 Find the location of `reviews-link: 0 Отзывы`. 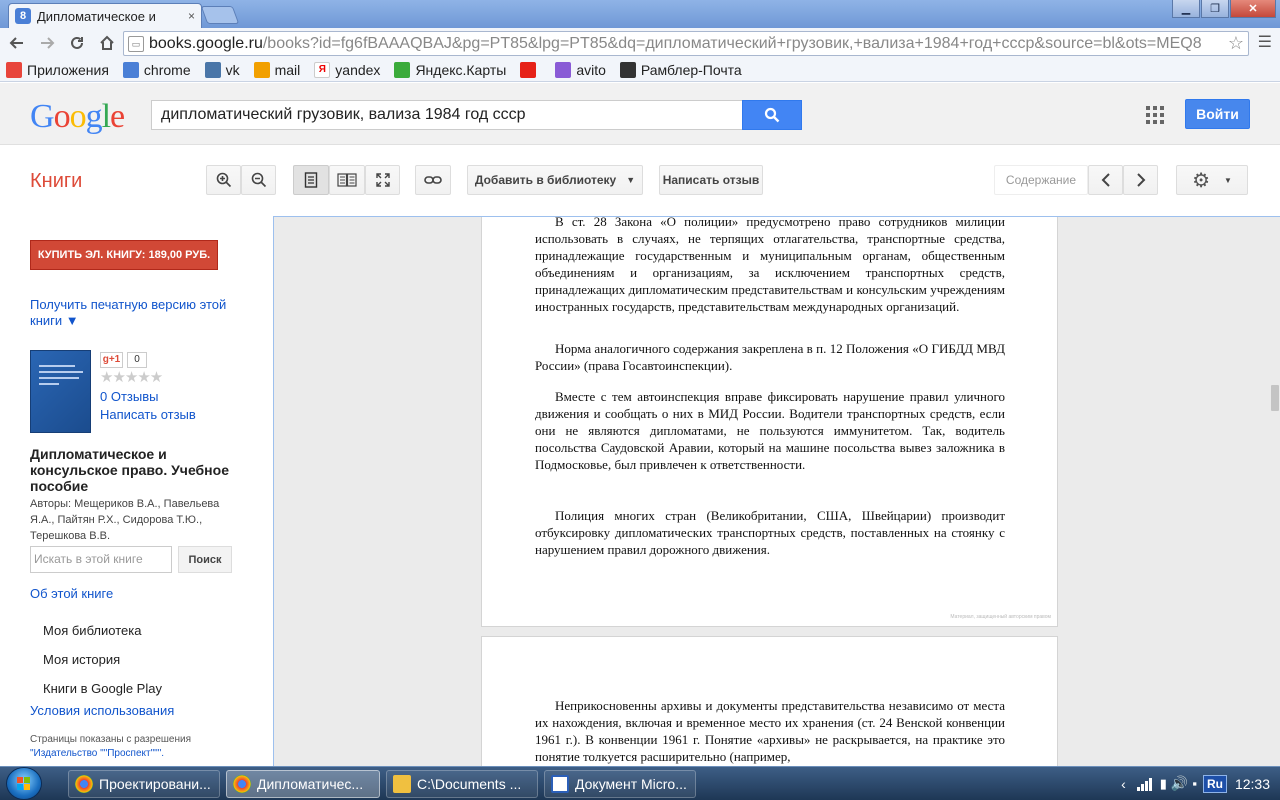

reviews-link: 0 Отзывы is located at coordinates (129, 396).